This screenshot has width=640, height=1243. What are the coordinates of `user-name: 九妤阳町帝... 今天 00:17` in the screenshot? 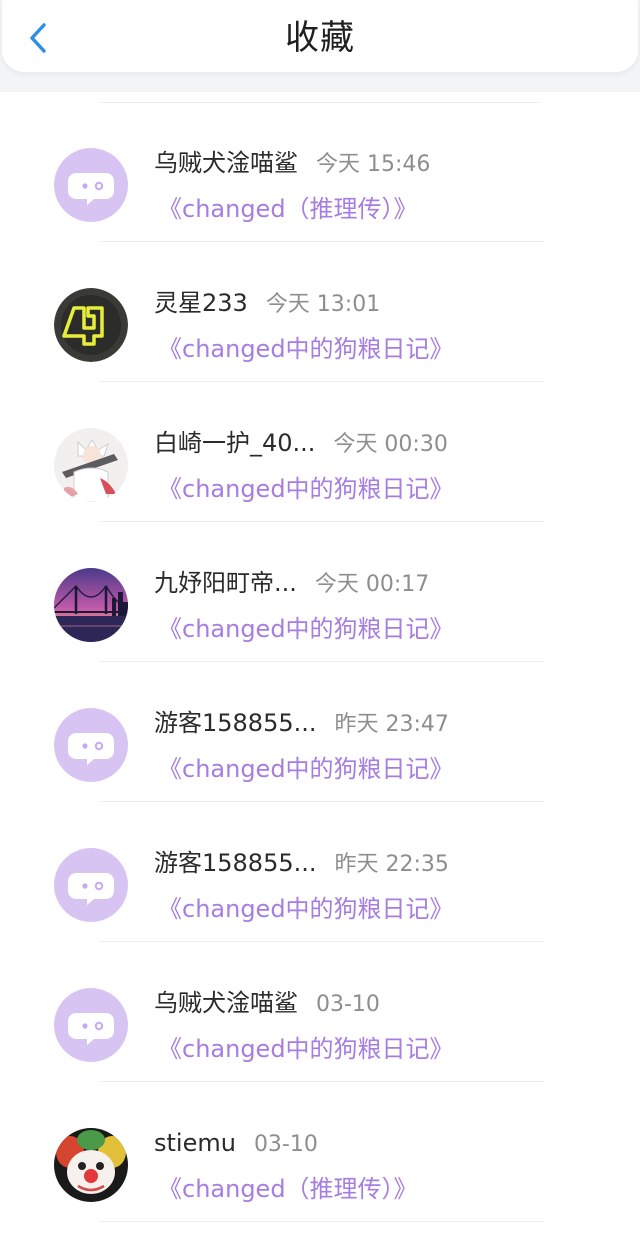 It's located at (291, 584).